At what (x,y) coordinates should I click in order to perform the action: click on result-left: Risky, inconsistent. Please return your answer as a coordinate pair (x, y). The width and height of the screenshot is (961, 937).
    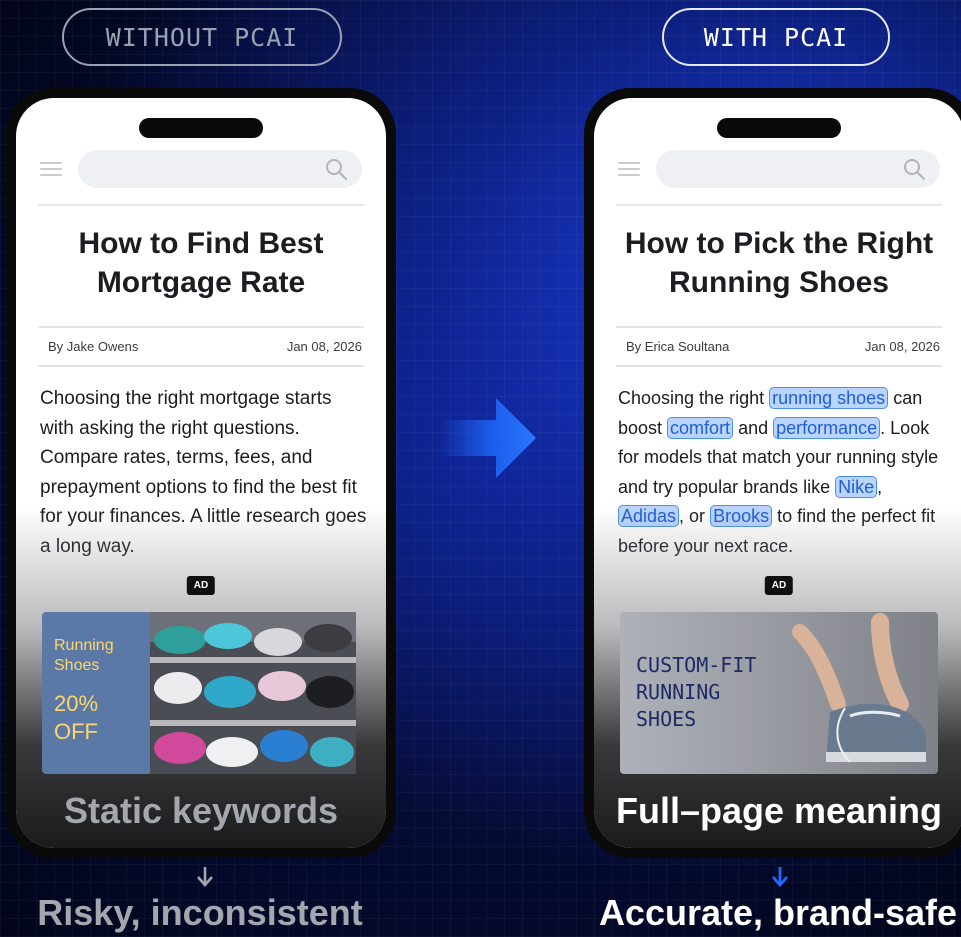
    Looking at the image, I should click on (200, 912).